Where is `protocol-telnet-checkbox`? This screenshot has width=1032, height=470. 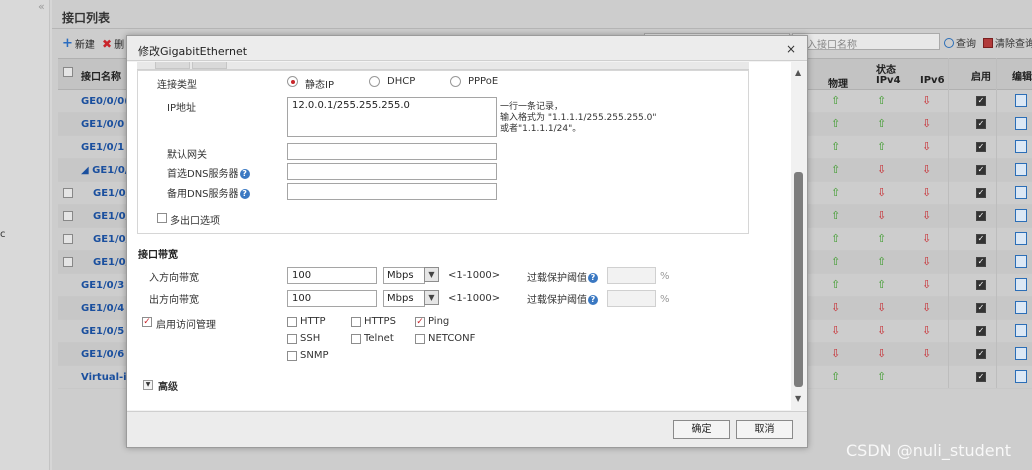
protocol-telnet-checkbox is located at coordinates (356, 339).